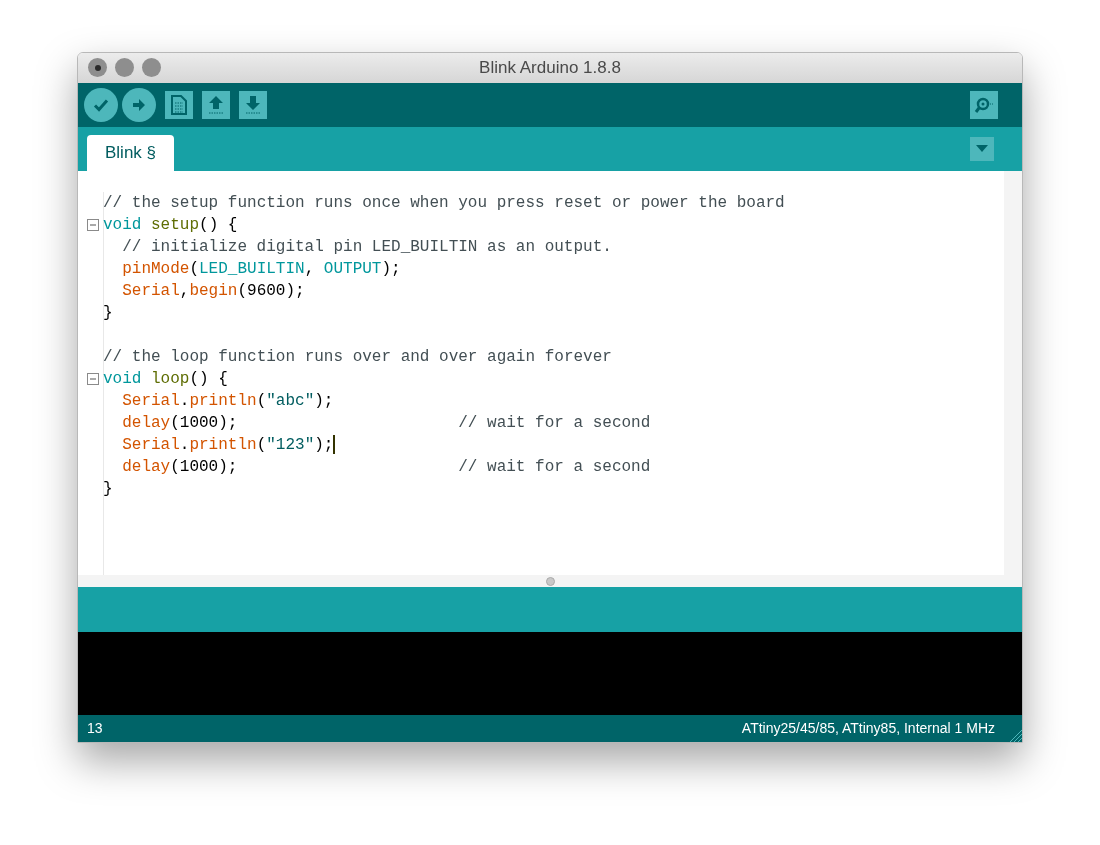  I want to click on document-icon, so click(179, 104).